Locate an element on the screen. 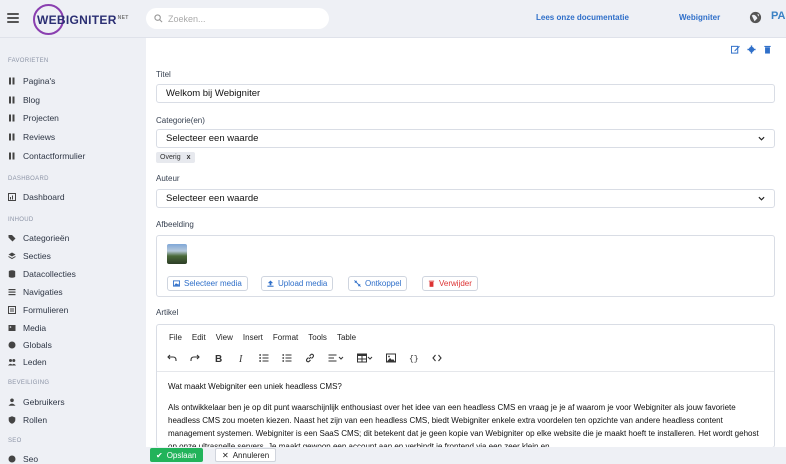  table-dropdown-icon is located at coordinates (365, 358).